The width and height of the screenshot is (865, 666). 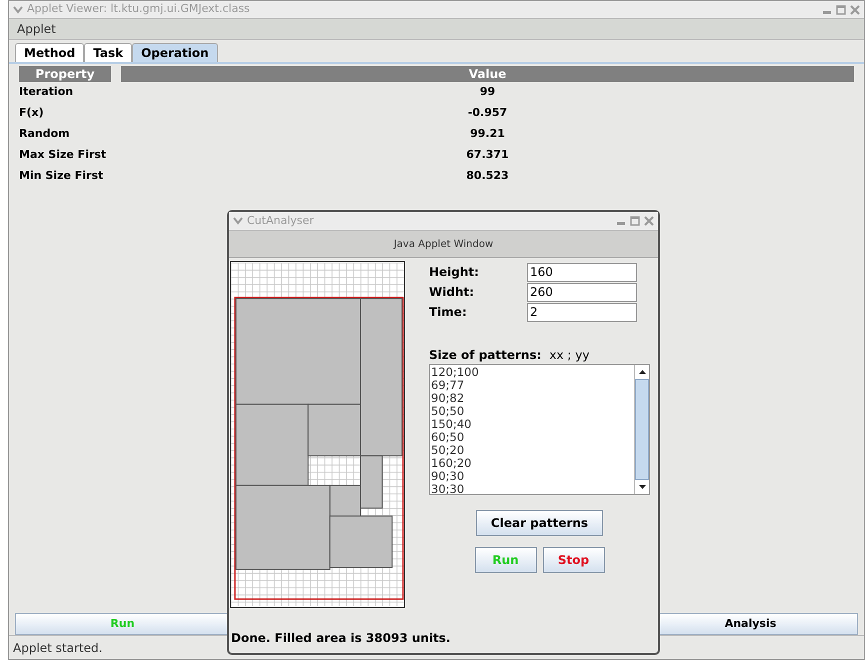 What do you see at coordinates (63, 155) in the screenshot?
I see `table-cell-text: Max Size First` at bounding box center [63, 155].